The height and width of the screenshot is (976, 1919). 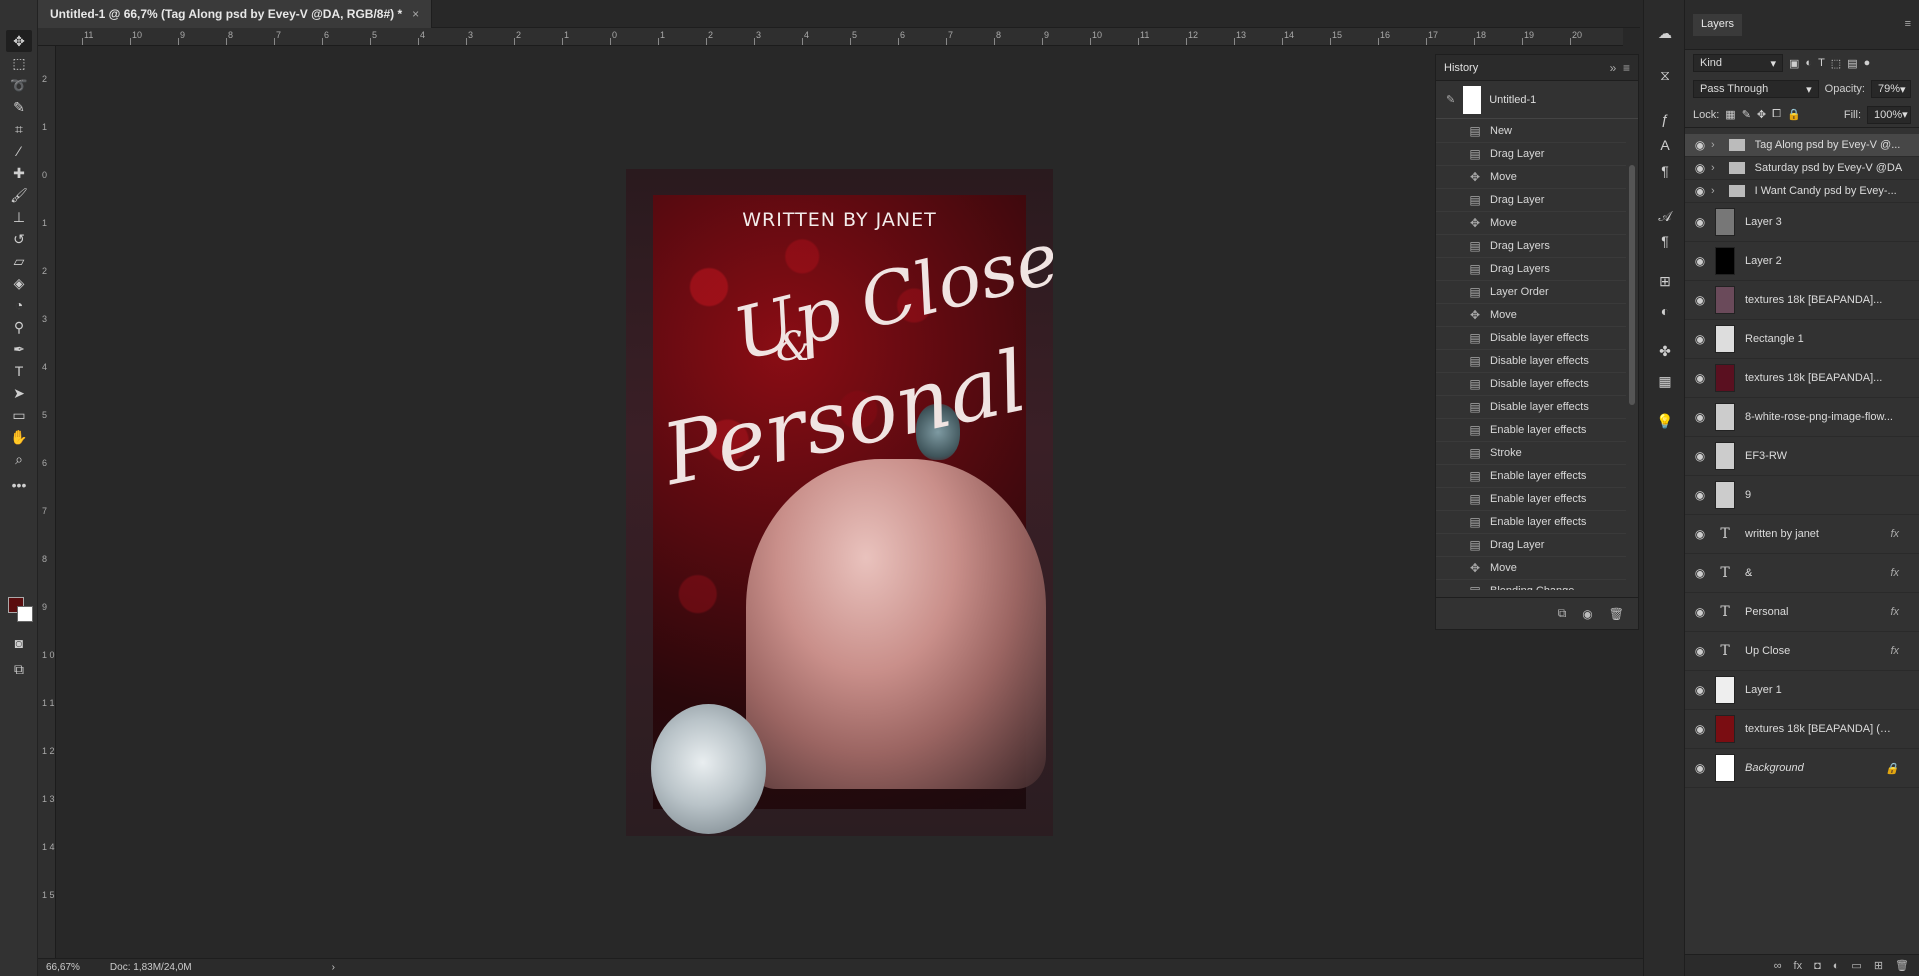 What do you see at coordinates (1730, 114) in the screenshot?
I see `lock-transparency-icon: ▦` at bounding box center [1730, 114].